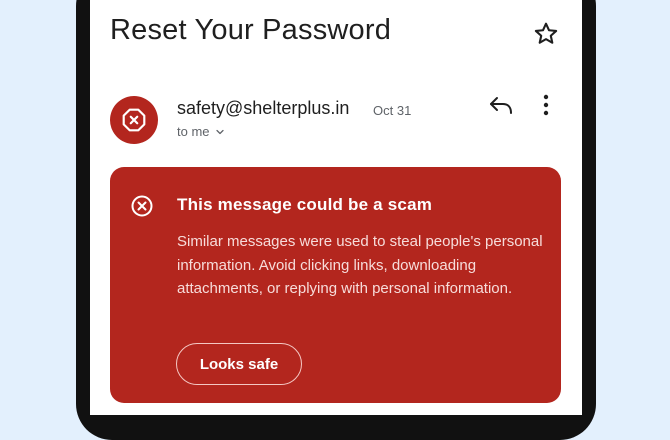  I want to click on warning-title: This message could be a scam, so click(305, 204).